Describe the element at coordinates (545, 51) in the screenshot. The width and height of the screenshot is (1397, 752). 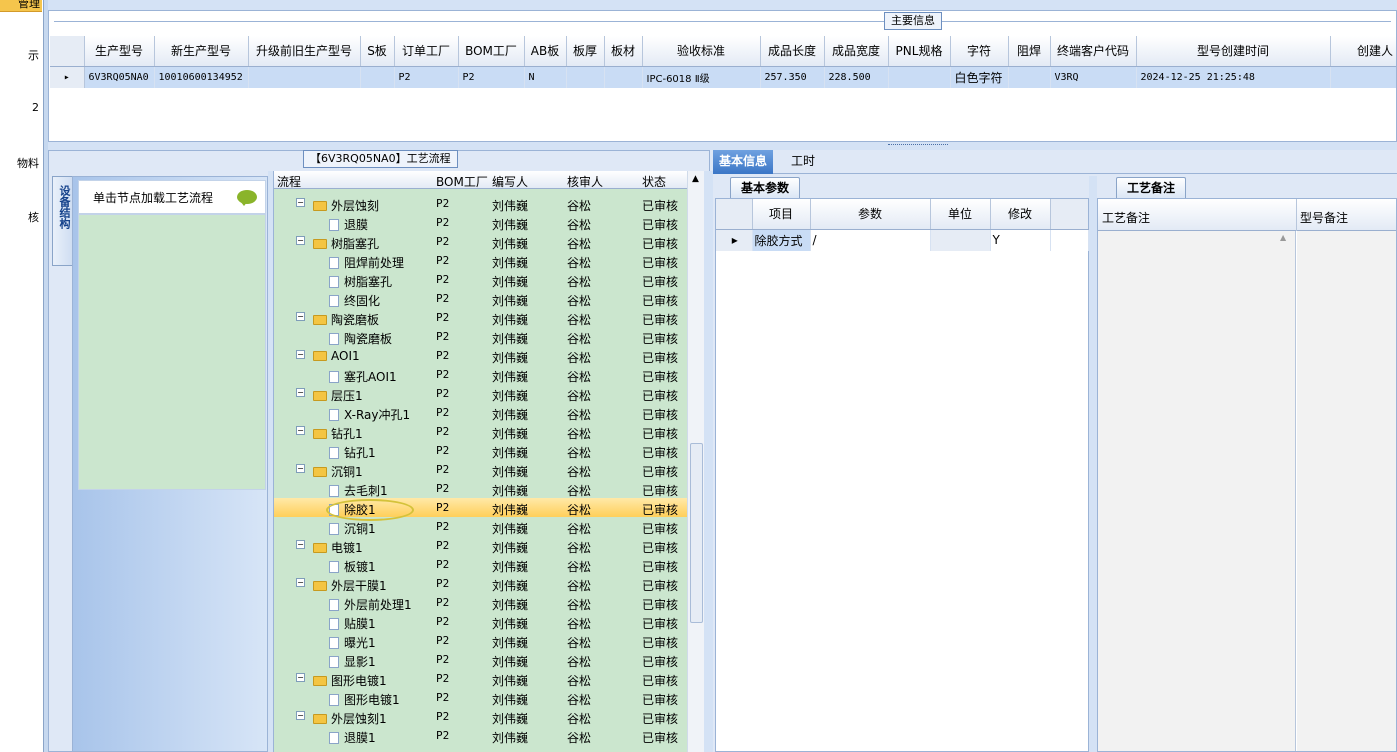
I see `col-header: AB板` at that location.